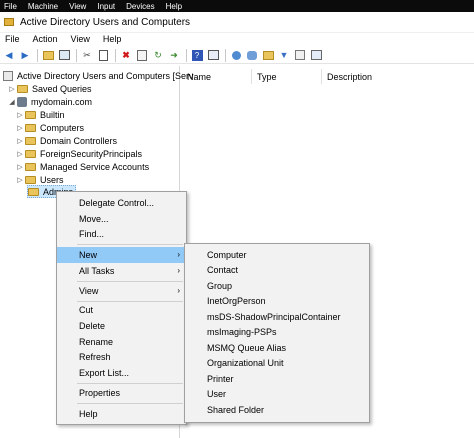 Image resolution: width=474 pixels, height=438 pixels. What do you see at coordinates (121, 393) in the screenshot?
I see `menu-item-properties: Properties` at bounding box center [121, 393].